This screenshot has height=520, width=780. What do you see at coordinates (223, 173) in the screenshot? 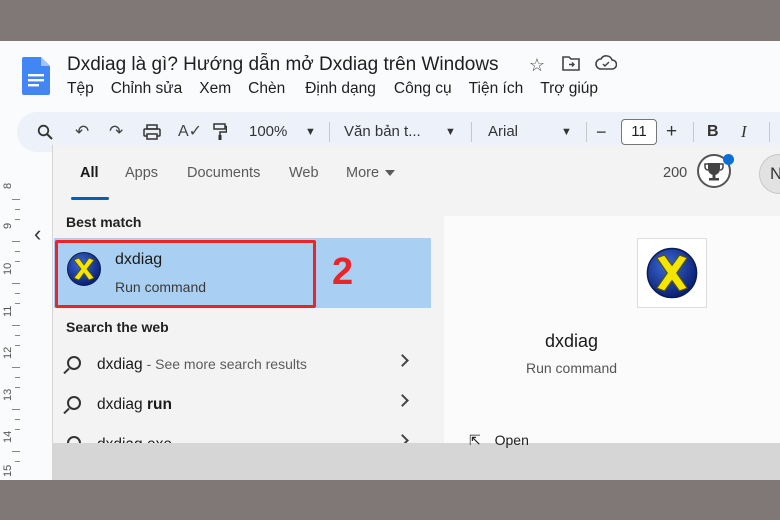
I see `tab-documents: Documents` at bounding box center [223, 173].